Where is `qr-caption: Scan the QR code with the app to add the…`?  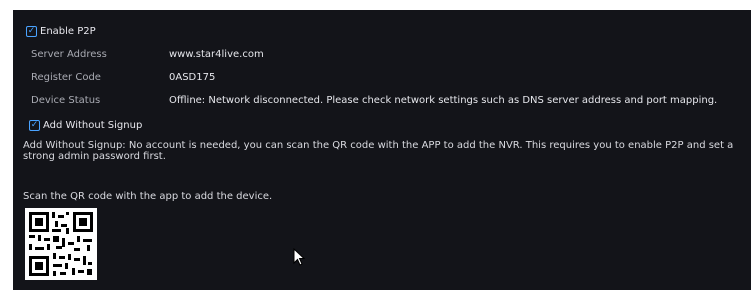
qr-caption: Scan the QR code with the app to add the… is located at coordinates (148, 196).